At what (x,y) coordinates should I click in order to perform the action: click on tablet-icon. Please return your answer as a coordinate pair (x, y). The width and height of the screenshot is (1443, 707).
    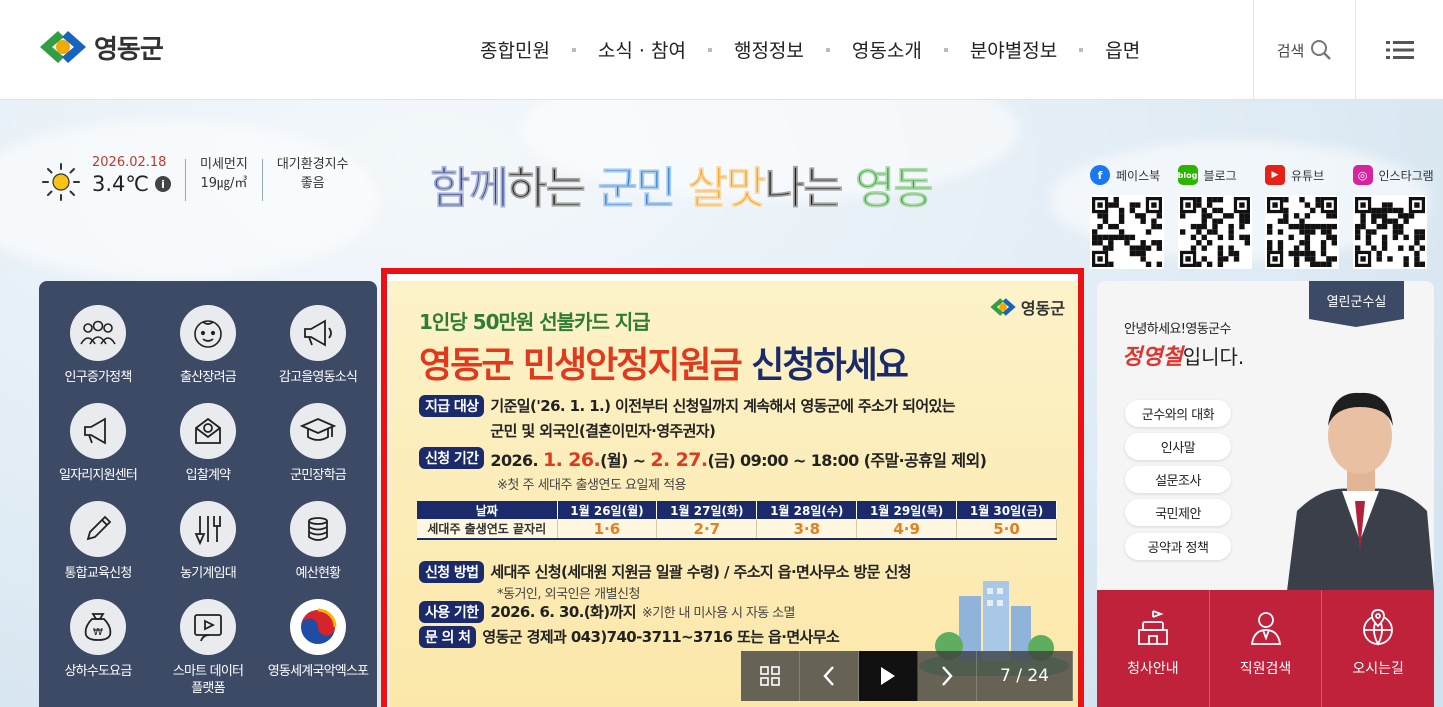
    Looking at the image, I should click on (208, 628).